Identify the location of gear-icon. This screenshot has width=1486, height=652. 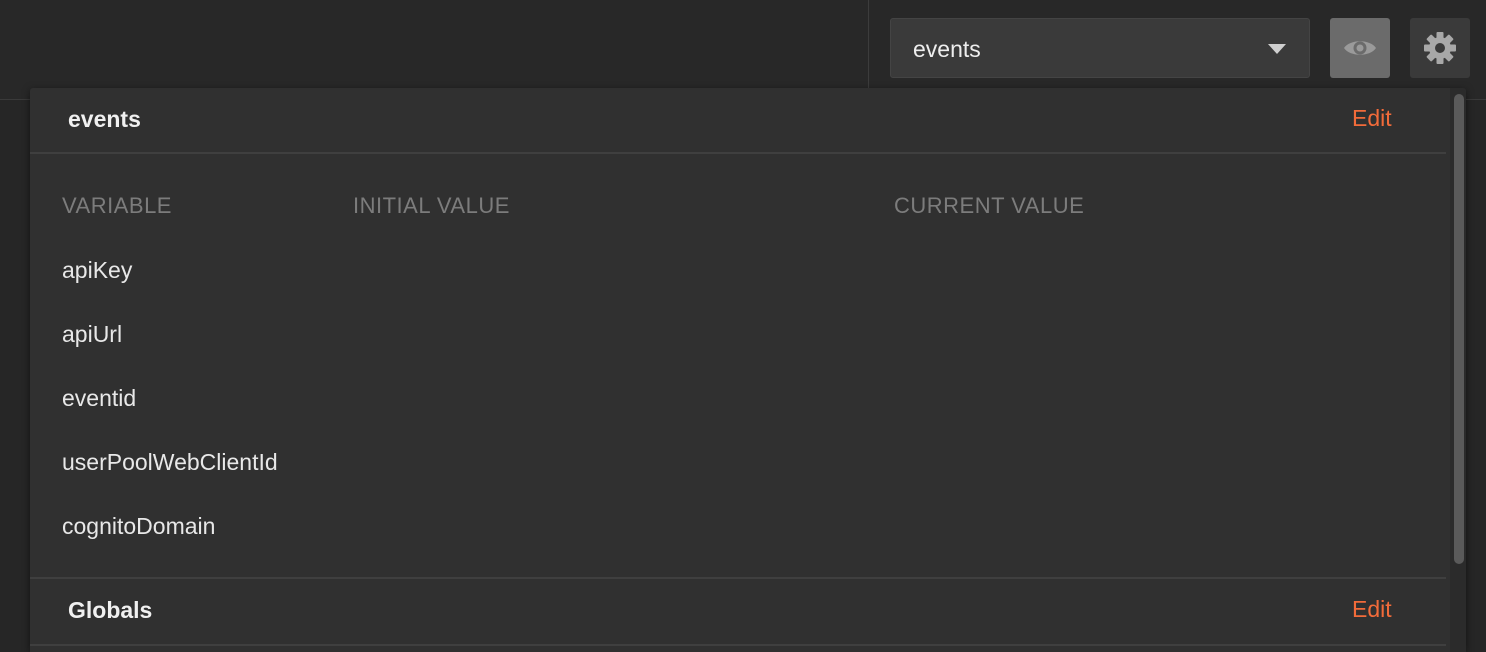
(1440, 48).